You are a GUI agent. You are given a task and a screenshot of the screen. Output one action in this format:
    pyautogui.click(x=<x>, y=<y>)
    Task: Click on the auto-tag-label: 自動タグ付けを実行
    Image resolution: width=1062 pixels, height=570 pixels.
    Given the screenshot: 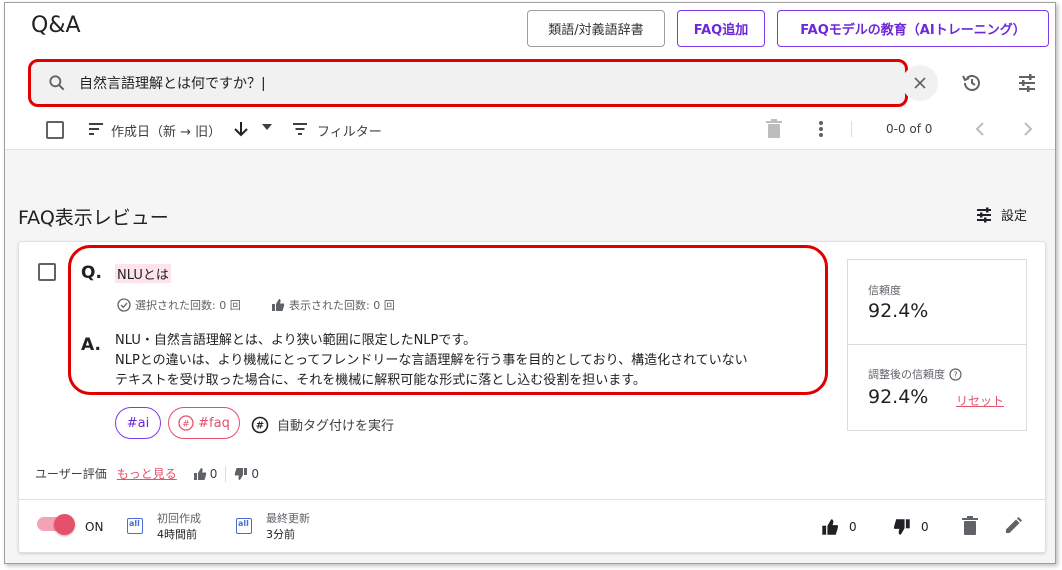 What is the action you would take?
    pyautogui.click(x=336, y=426)
    